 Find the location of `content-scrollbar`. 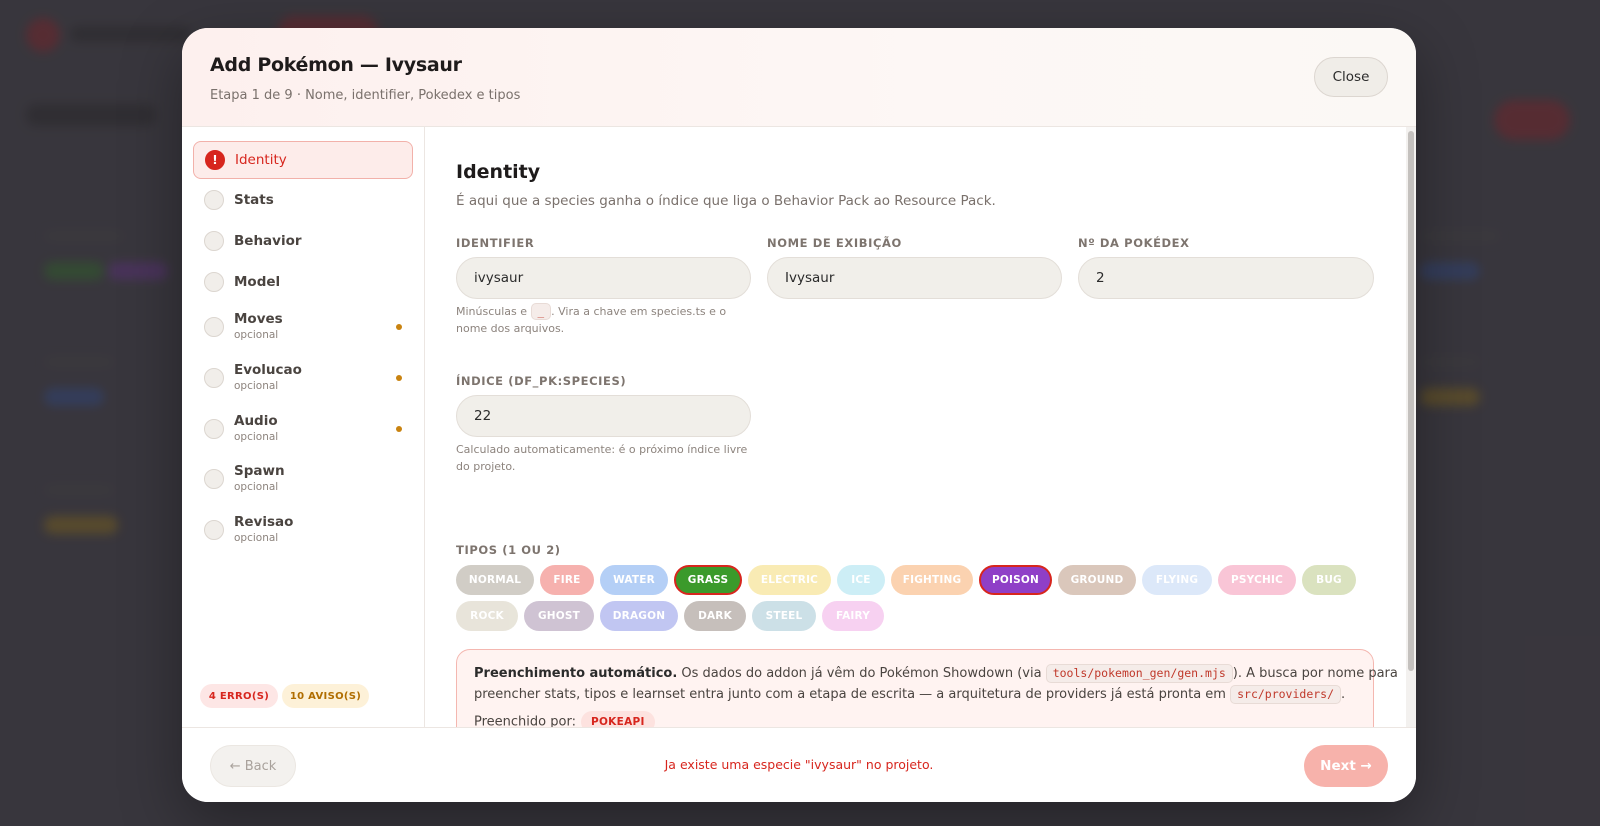

content-scrollbar is located at coordinates (1411, 427).